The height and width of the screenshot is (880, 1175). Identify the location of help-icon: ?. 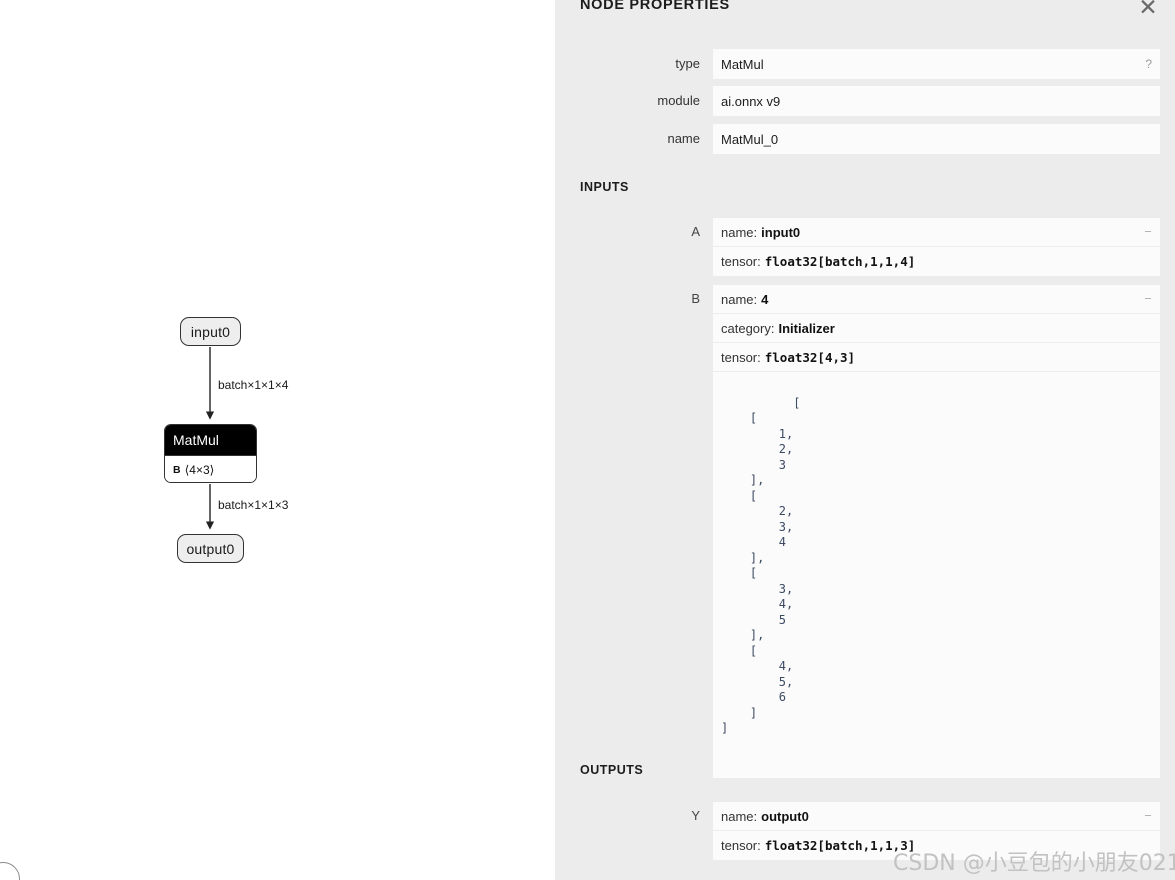
(1148, 64).